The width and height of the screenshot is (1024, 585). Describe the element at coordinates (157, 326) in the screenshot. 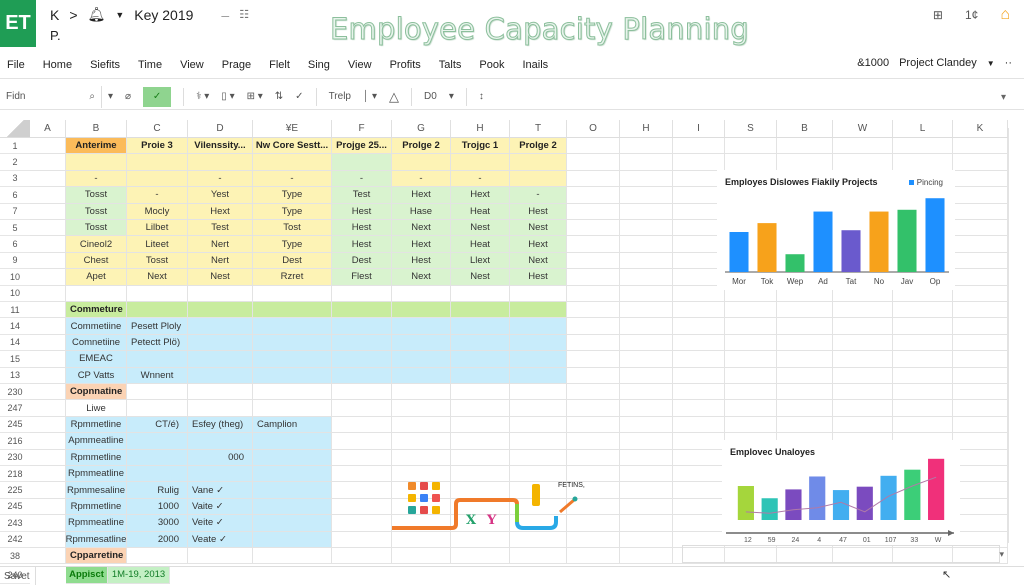

I see `table-cell: Pesett Ploly` at that location.